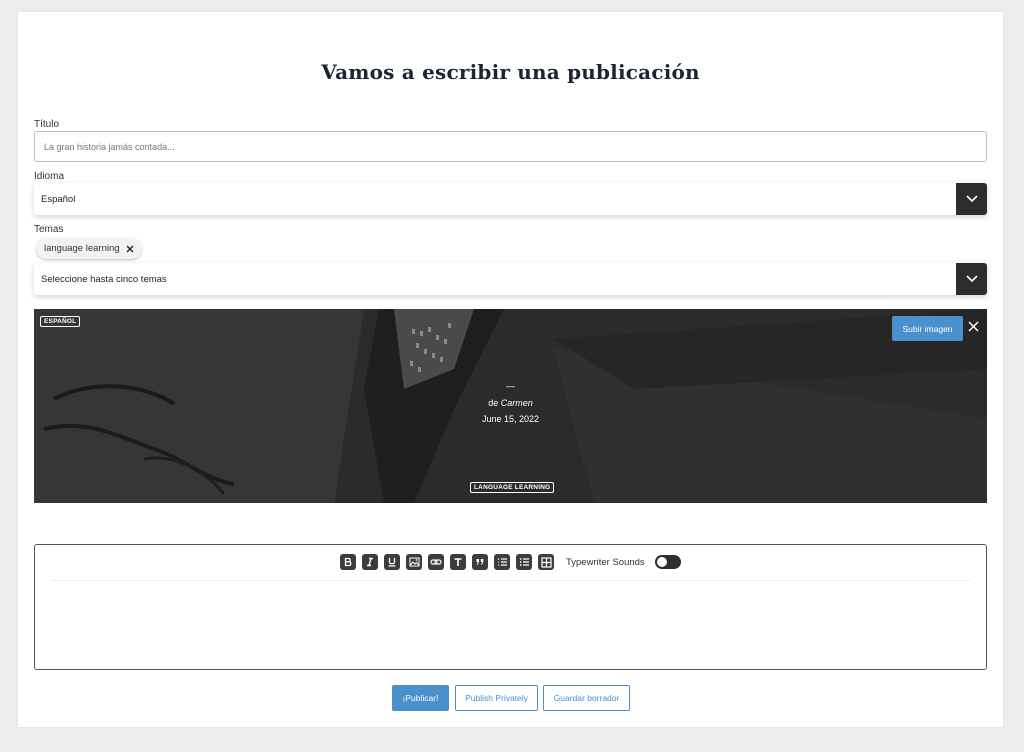 This screenshot has height=752, width=1024. I want to click on language-selected-value: Español, so click(58, 199).